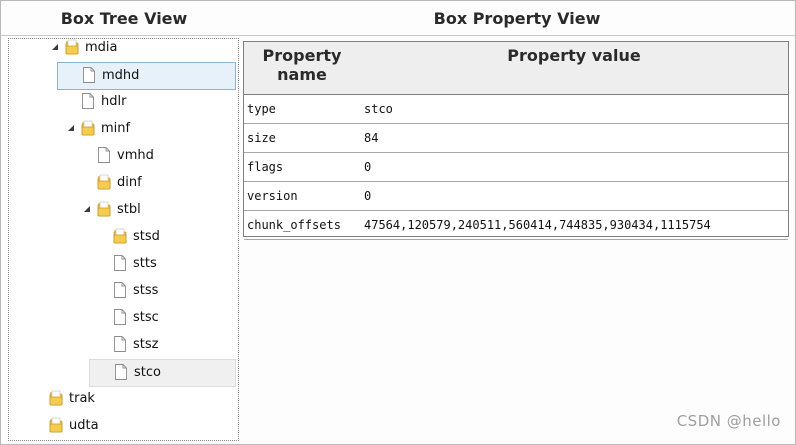 The width and height of the screenshot is (796, 445). Describe the element at coordinates (145, 263) in the screenshot. I see `tree-node-label: stts` at that location.